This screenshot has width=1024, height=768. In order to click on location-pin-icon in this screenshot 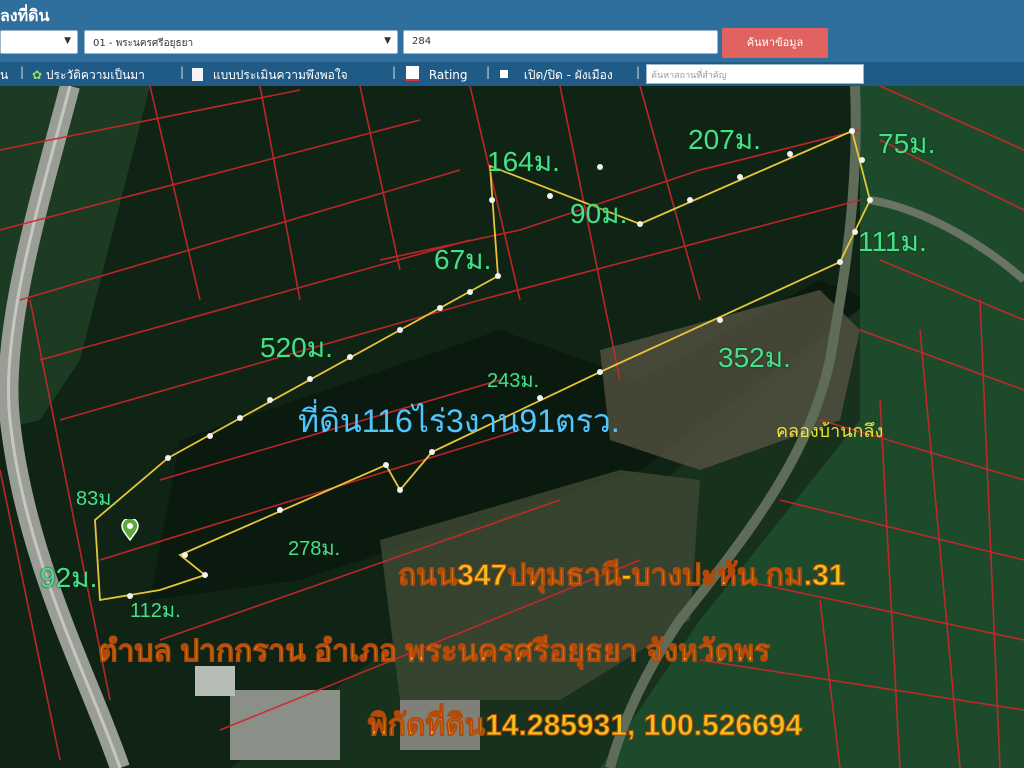, I will do `click(130, 530)`.